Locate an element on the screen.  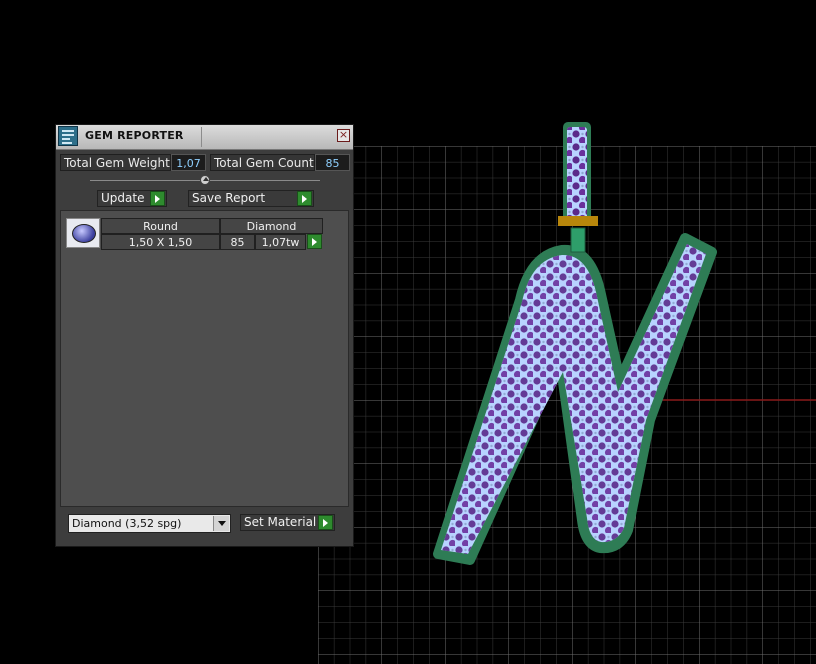
bail-clasp is located at coordinates (578, 221).